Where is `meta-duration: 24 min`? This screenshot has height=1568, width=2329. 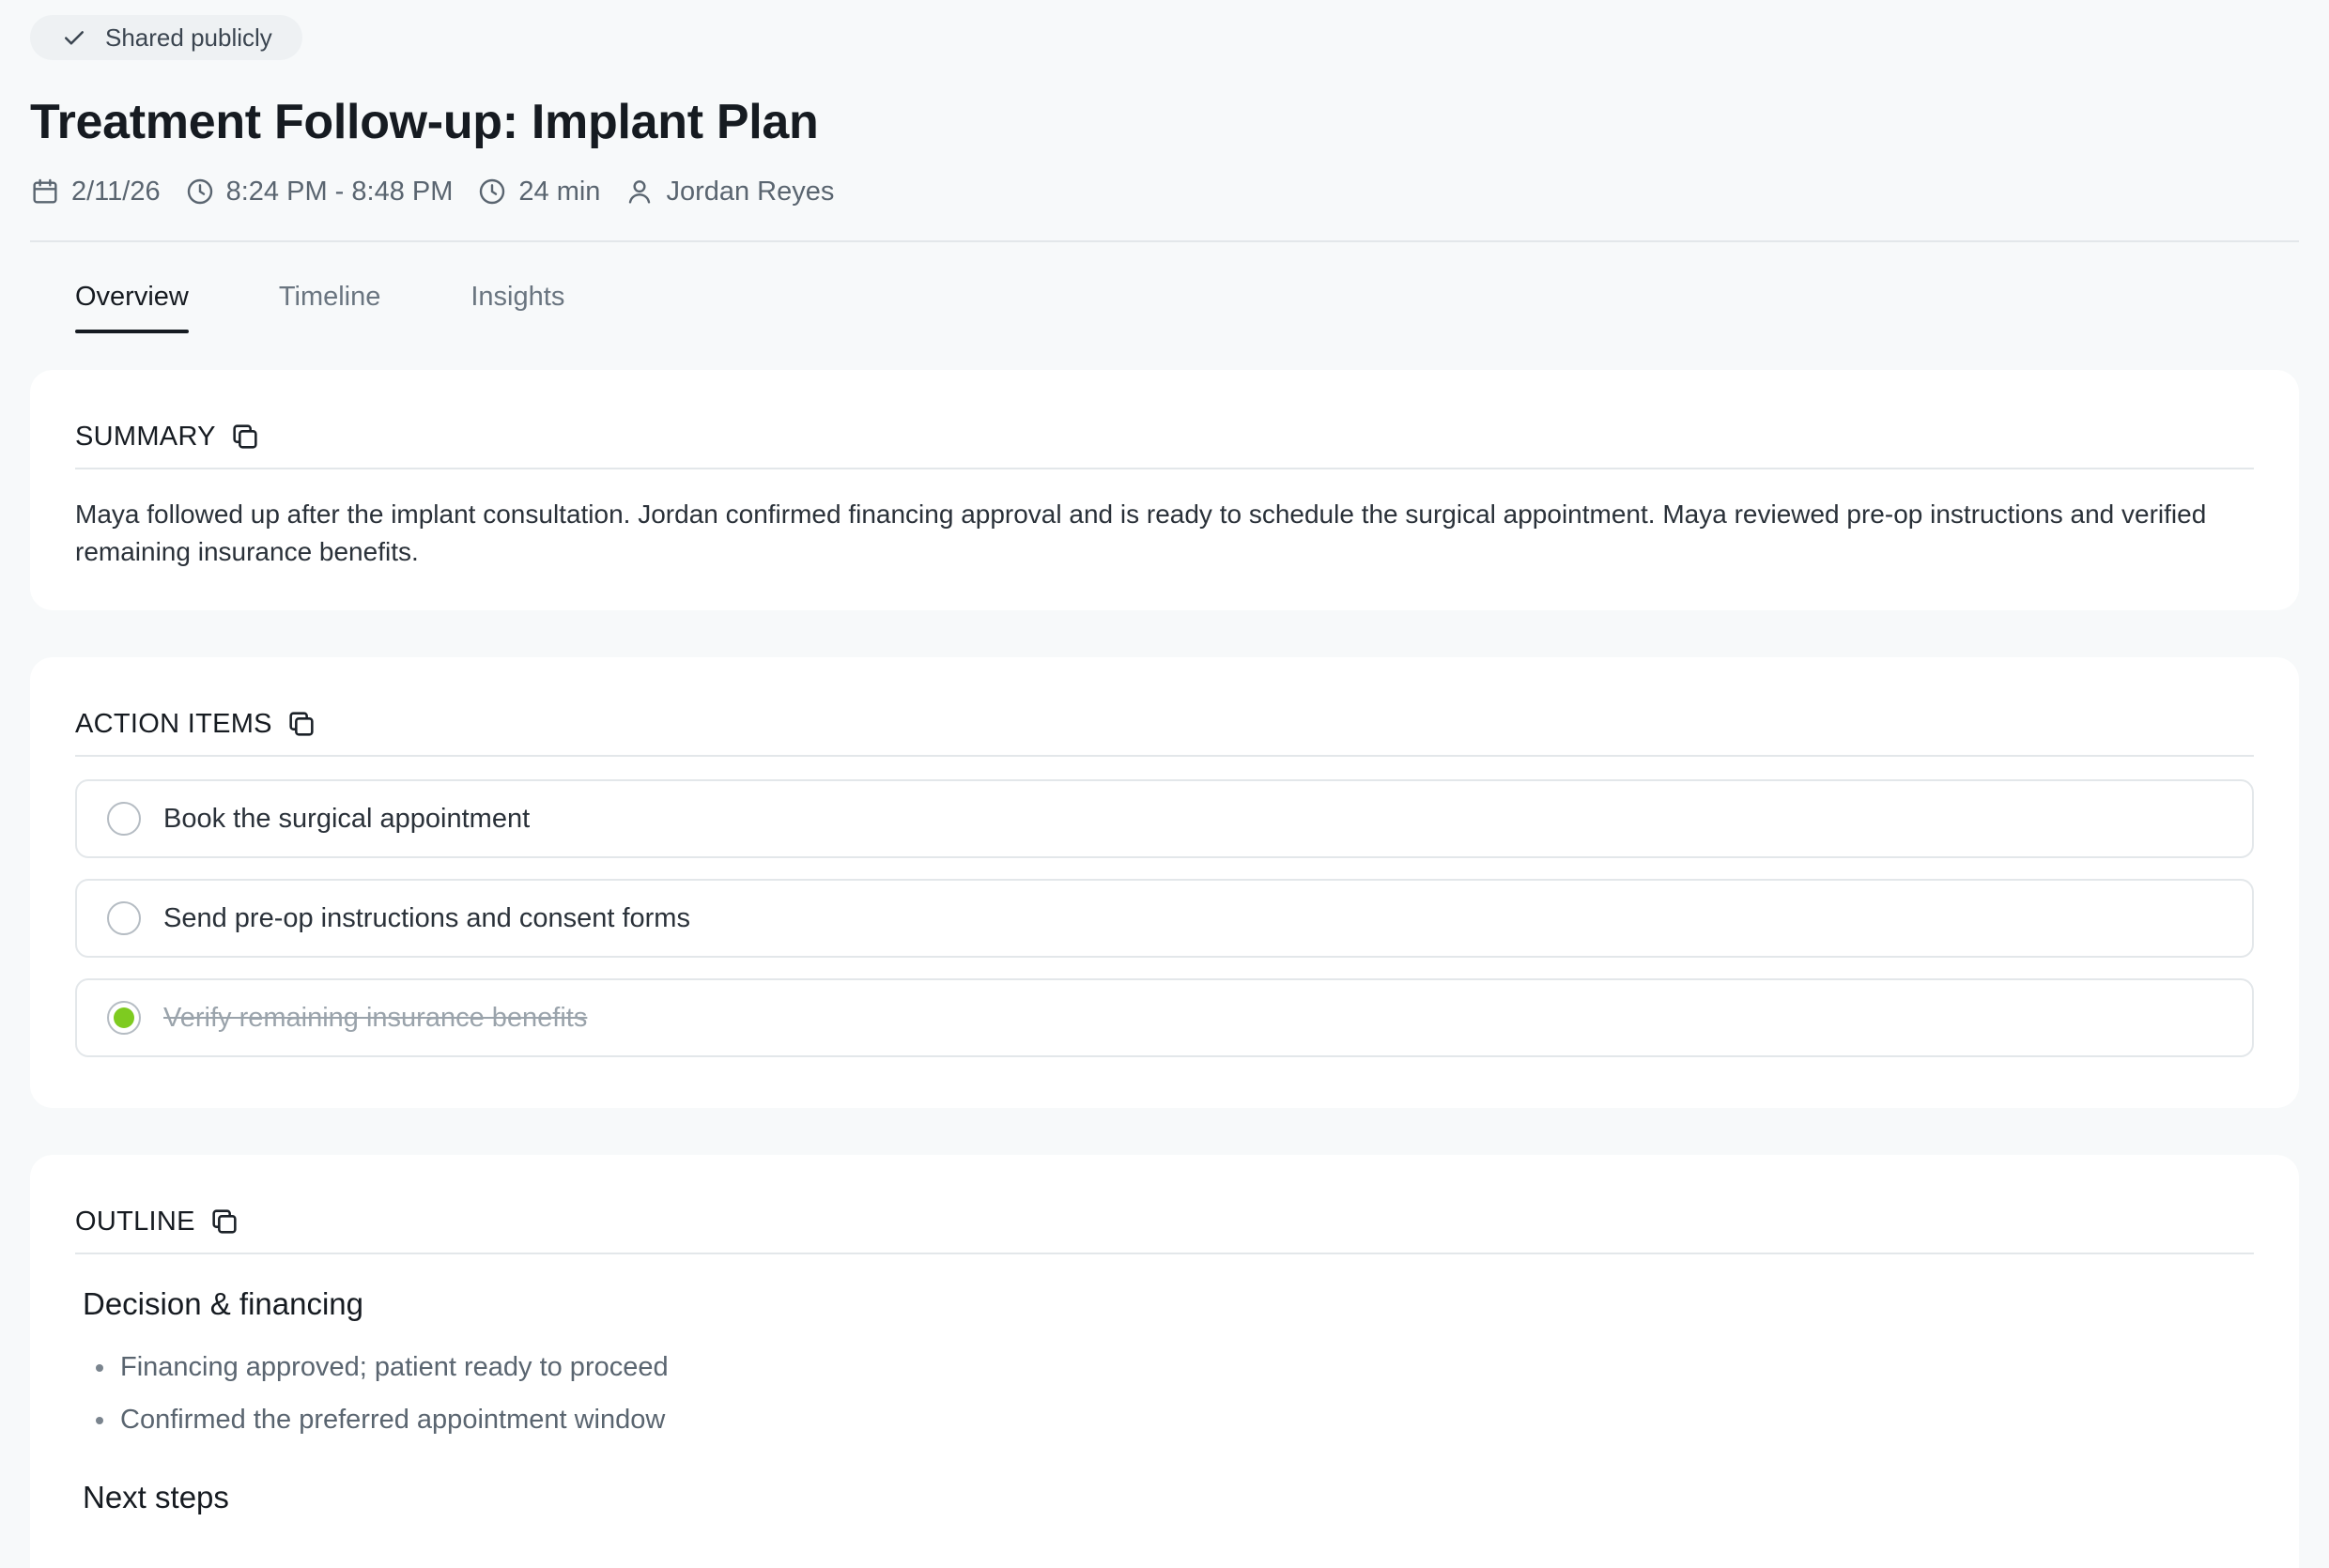 meta-duration: 24 min is located at coordinates (538, 193).